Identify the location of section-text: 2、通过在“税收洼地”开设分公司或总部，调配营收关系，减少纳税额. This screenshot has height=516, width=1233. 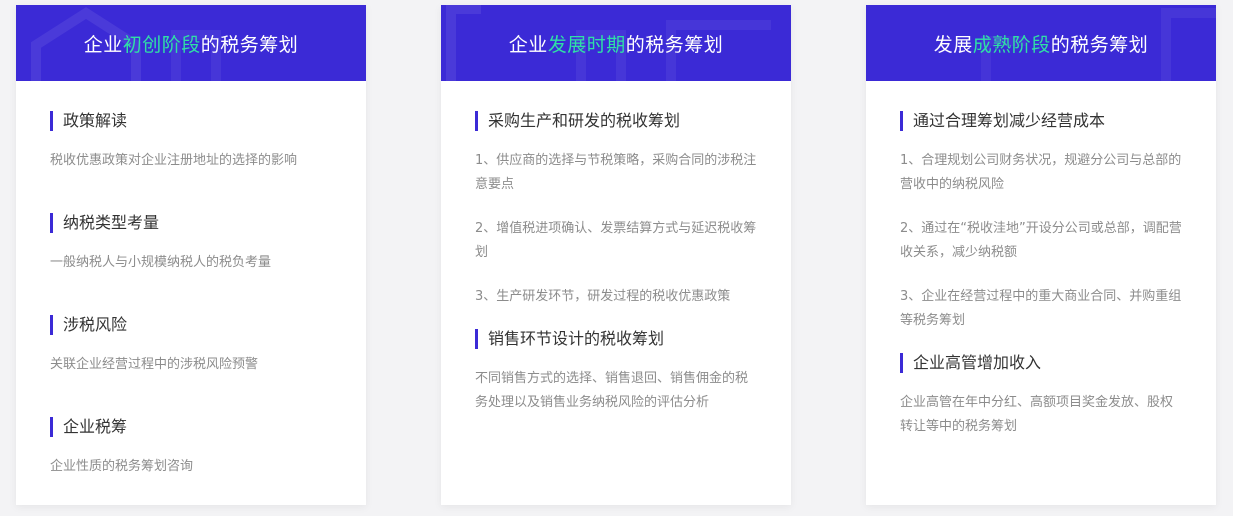
(1041, 240).